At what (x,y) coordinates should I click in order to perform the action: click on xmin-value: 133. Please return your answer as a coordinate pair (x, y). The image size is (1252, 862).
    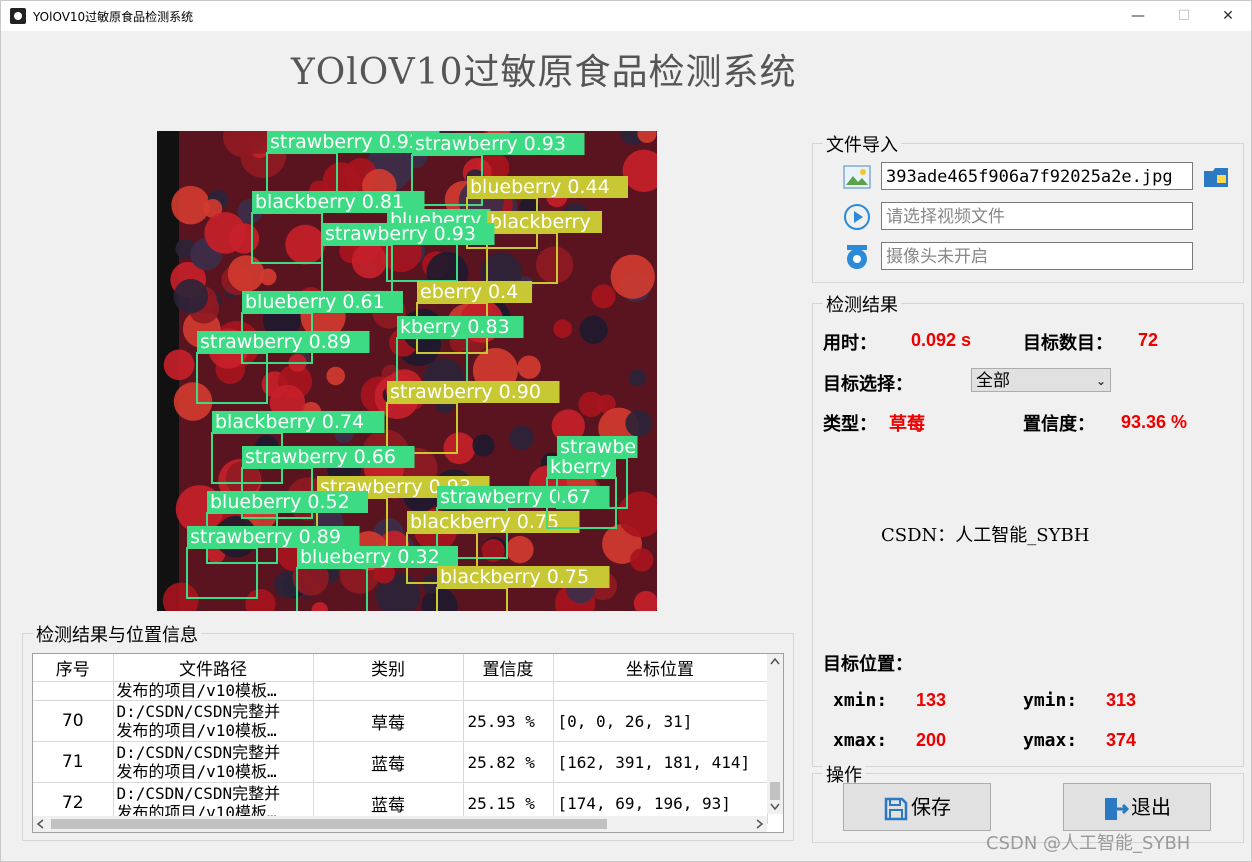
    Looking at the image, I should click on (931, 700).